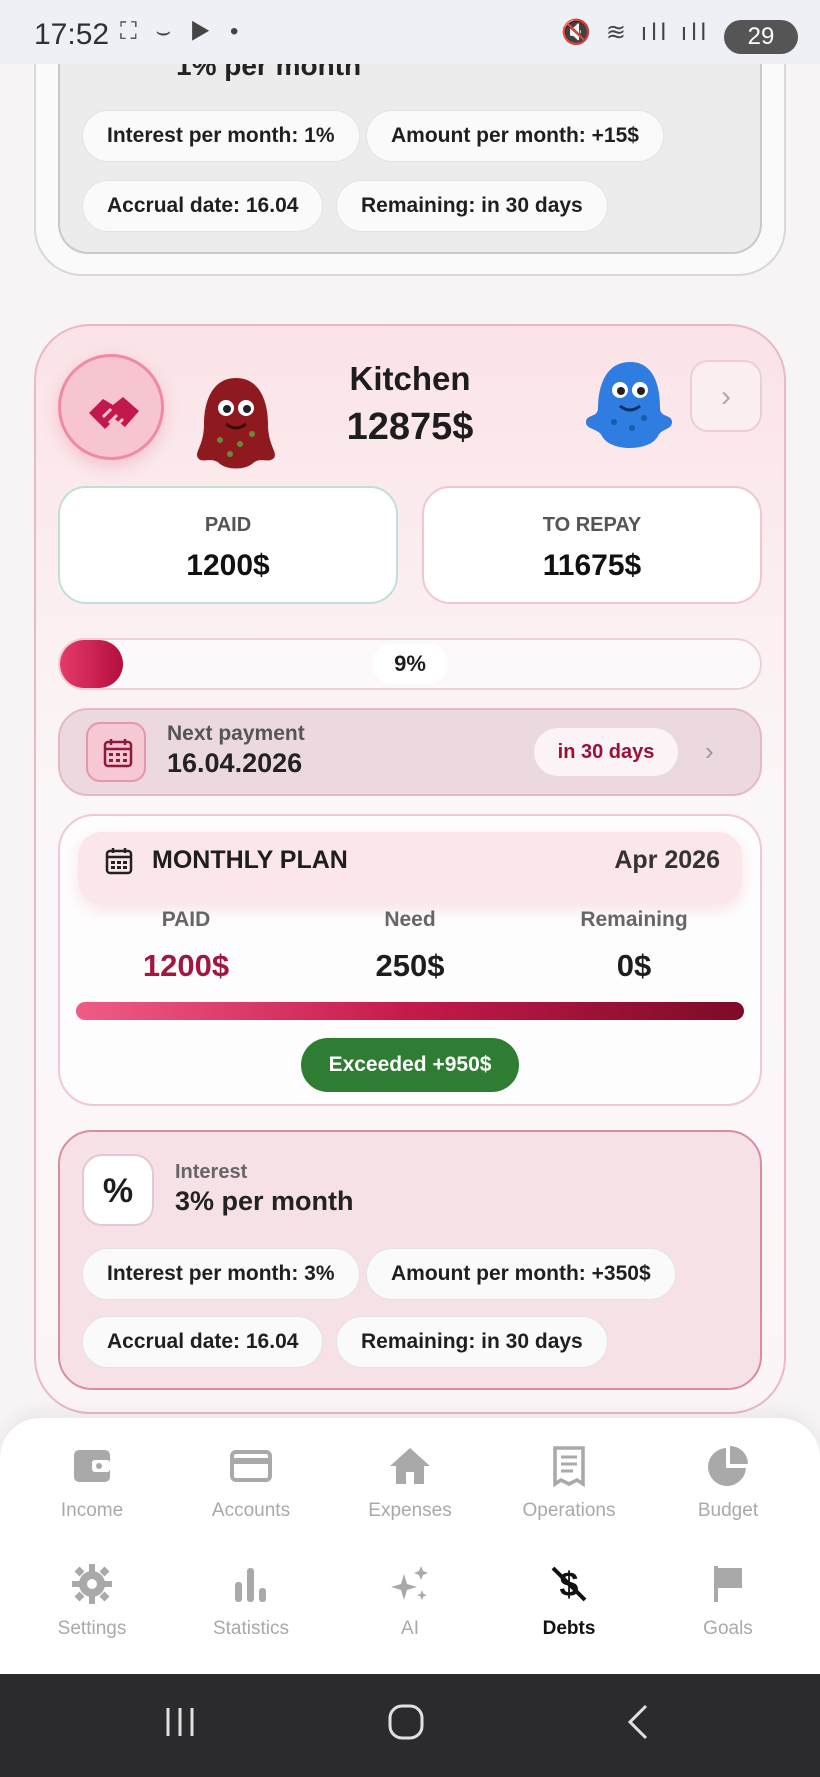 Image resolution: width=820 pixels, height=1777 pixels. I want to click on paid-value: 1200$, so click(228, 565).